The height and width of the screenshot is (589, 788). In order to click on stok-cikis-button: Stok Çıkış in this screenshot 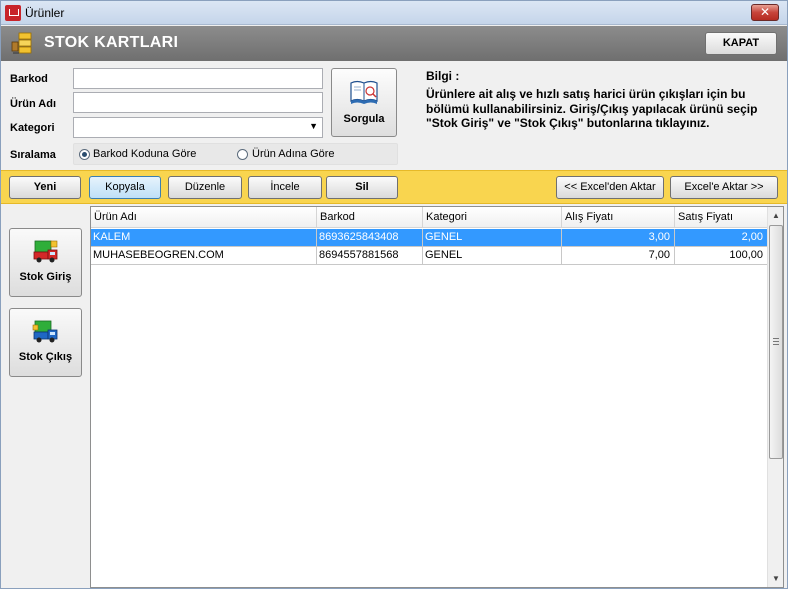, I will do `click(45, 342)`.